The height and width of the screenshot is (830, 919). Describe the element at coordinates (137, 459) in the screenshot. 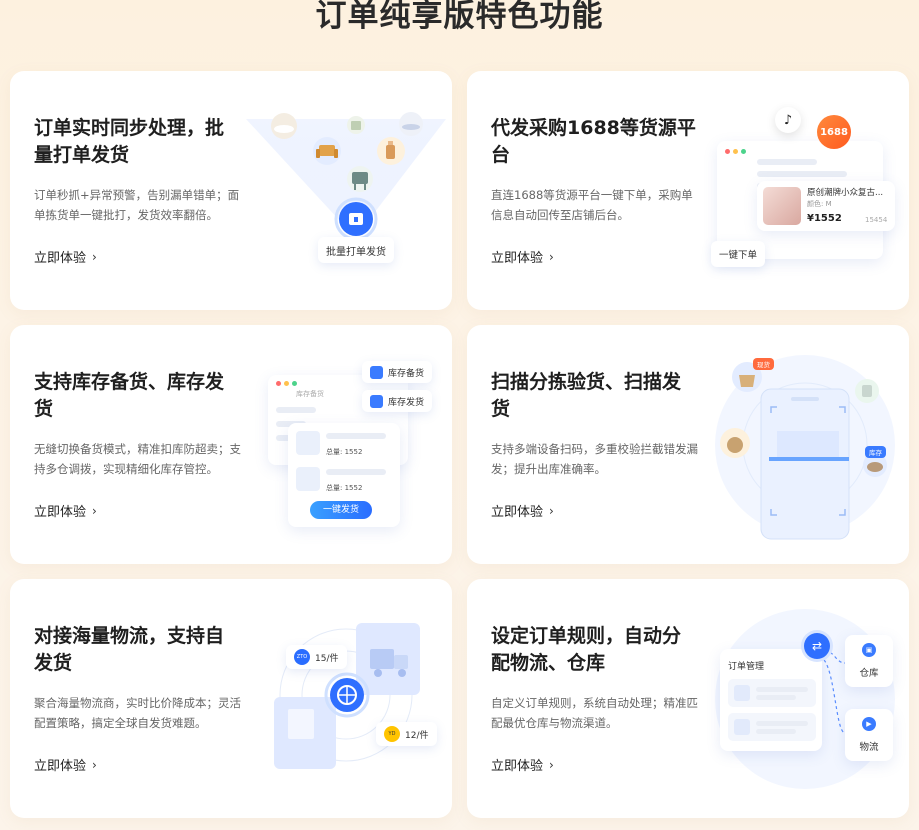

I see `card-desc: 无缝切换备货模式，精准扣库防超卖；支持多仓调拨，实现精细化库存管控。` at that location.